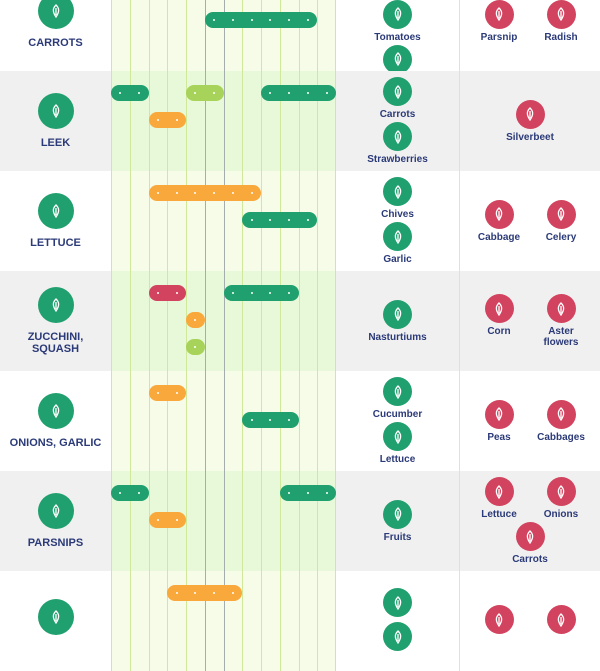  I want to click on companion-plant: Fruits, so click(398, 521).